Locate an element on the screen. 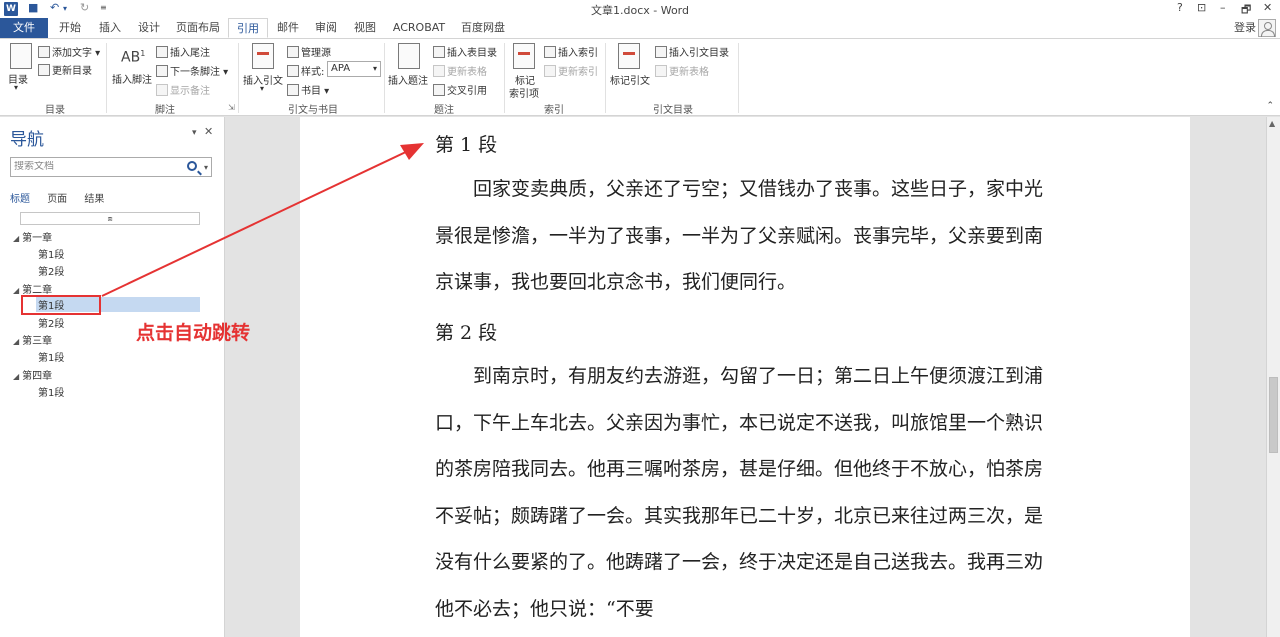  search-options-dropdown-icon: ▾ is located at coordinates (206, 168).